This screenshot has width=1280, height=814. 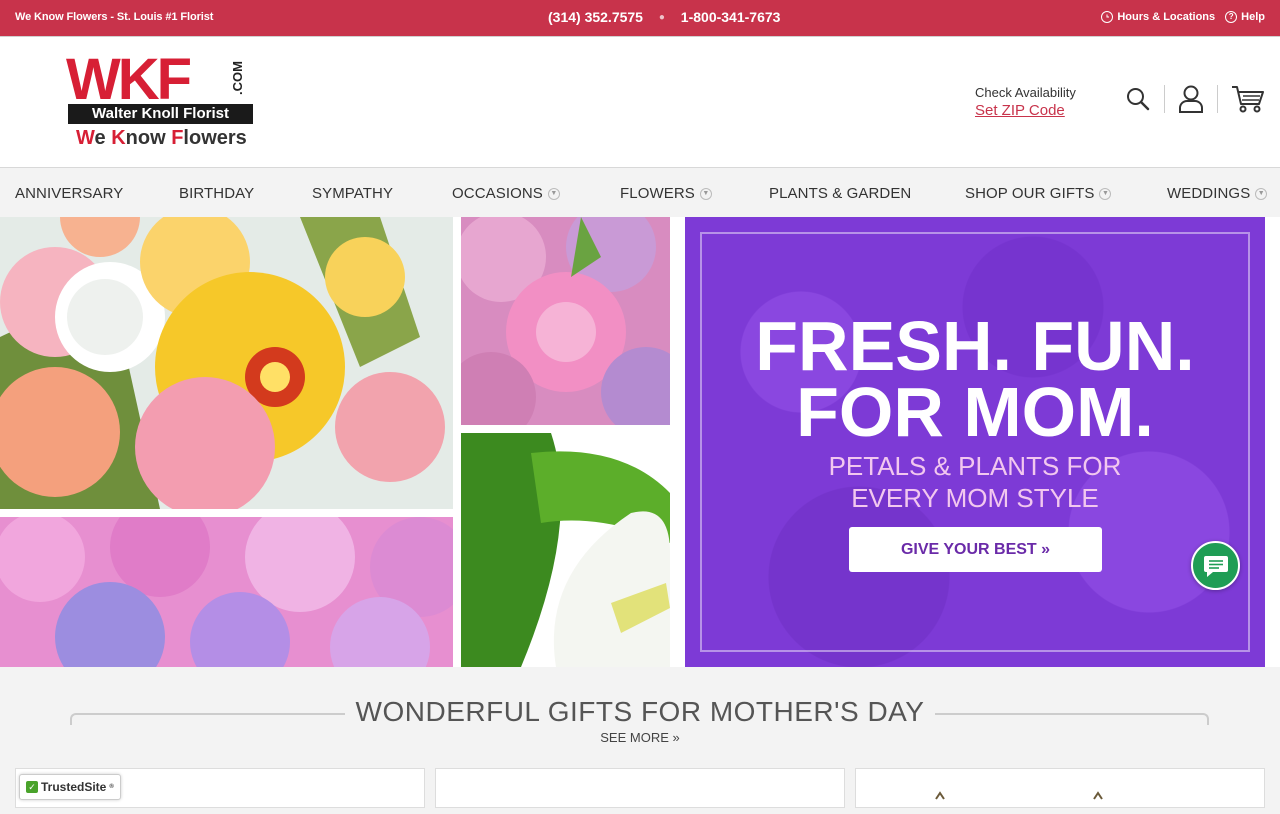 I want to click on help-label: Help, so click(x=1253, y=17).